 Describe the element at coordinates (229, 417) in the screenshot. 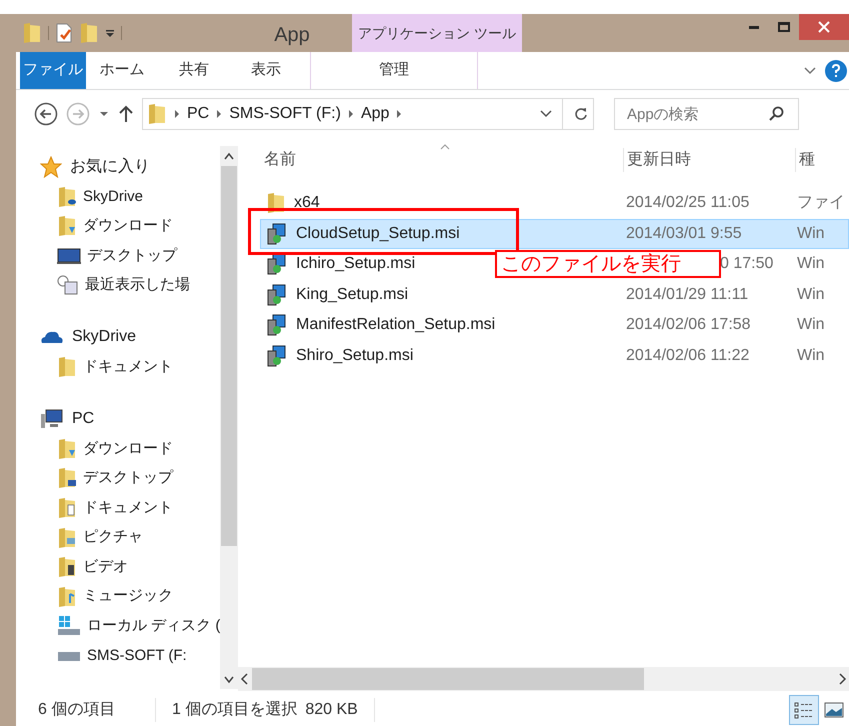

I see `vertical-scrollbar` at that location.